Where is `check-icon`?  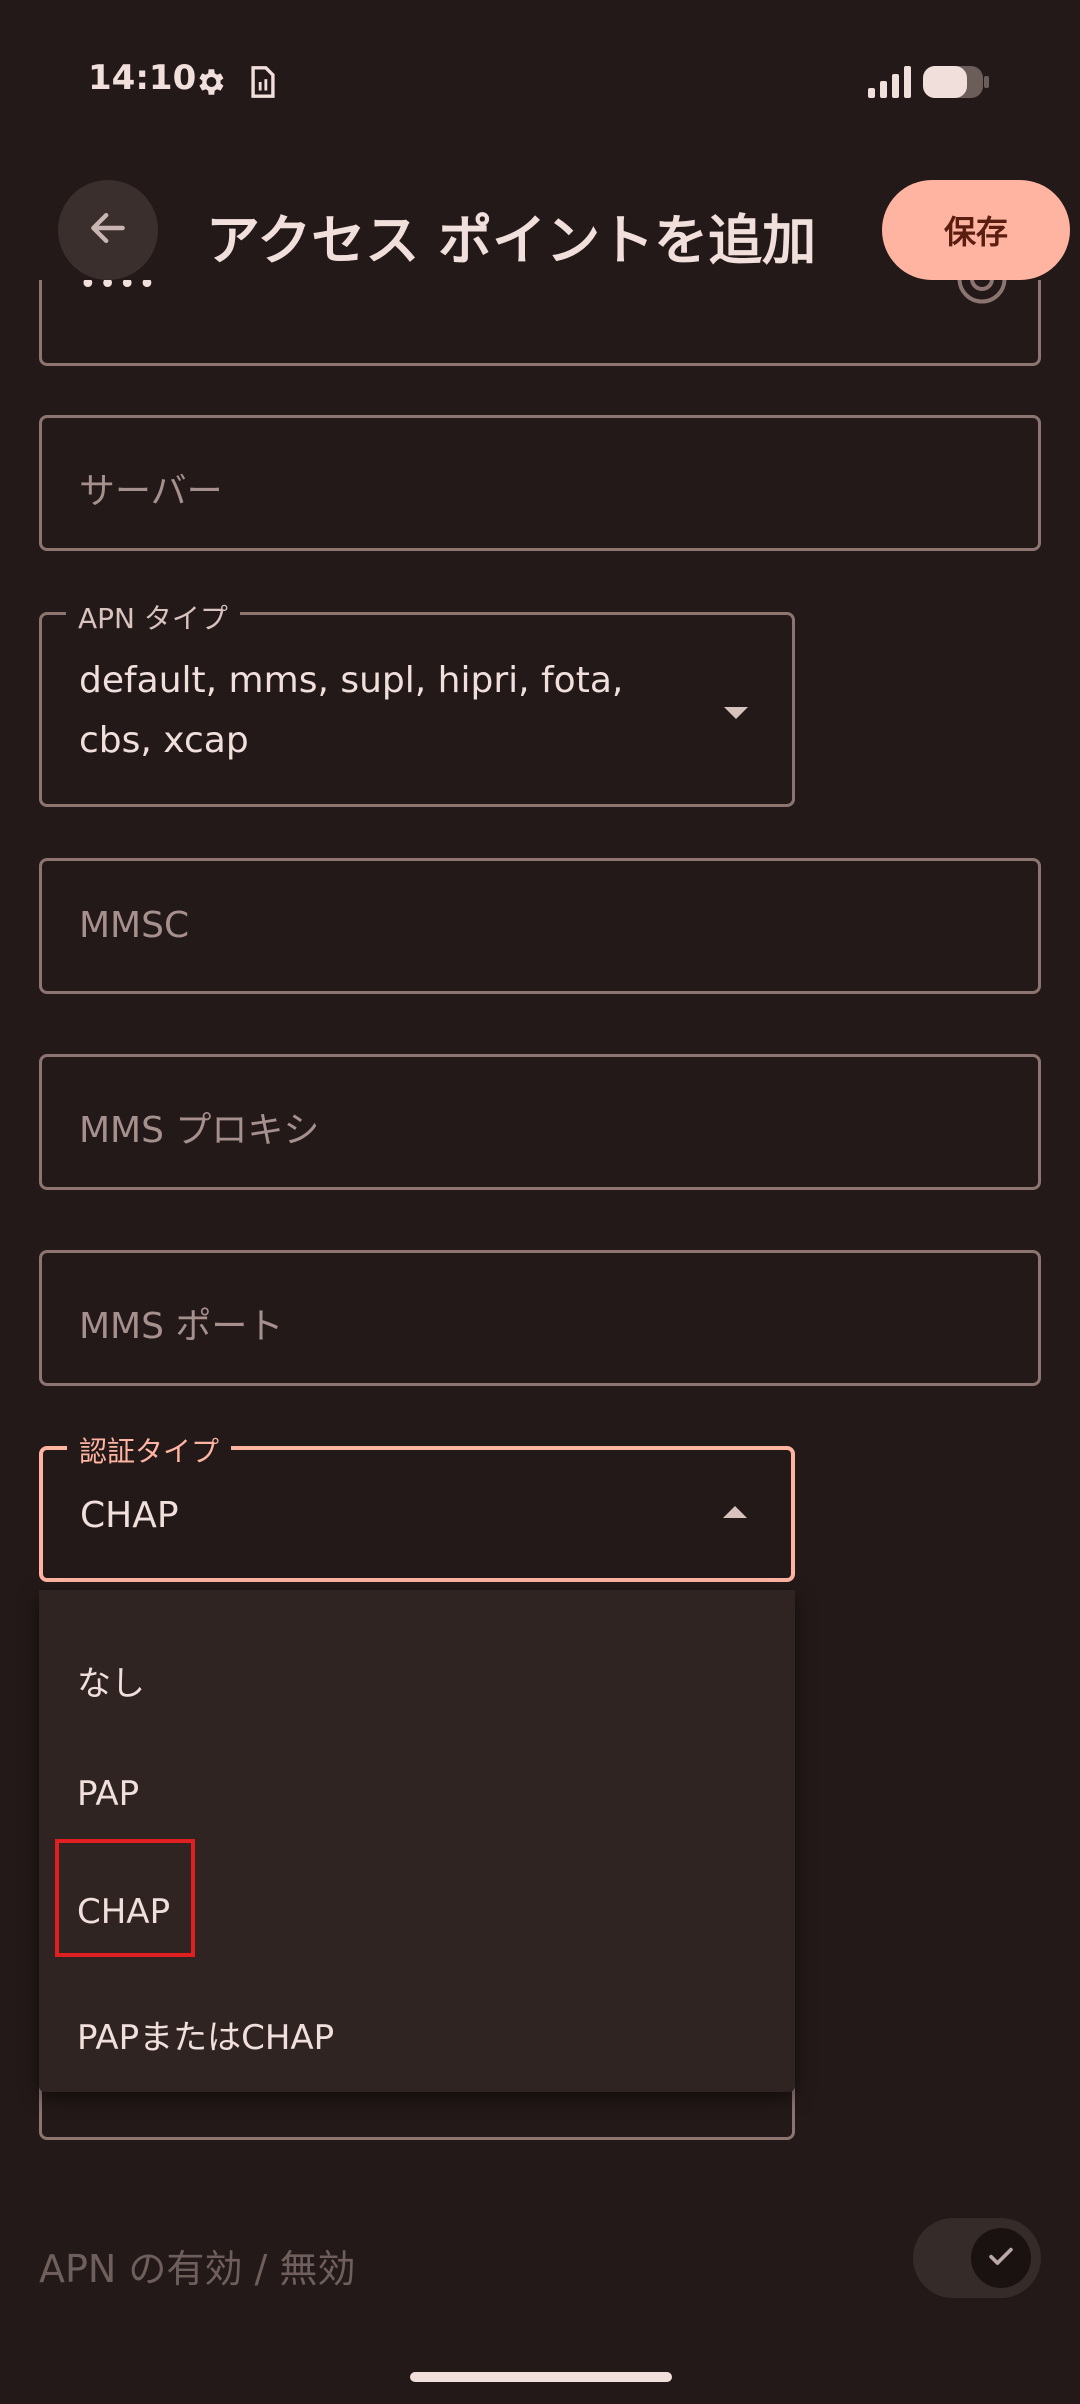
check-icon is located at coordinates (1001, 2258).